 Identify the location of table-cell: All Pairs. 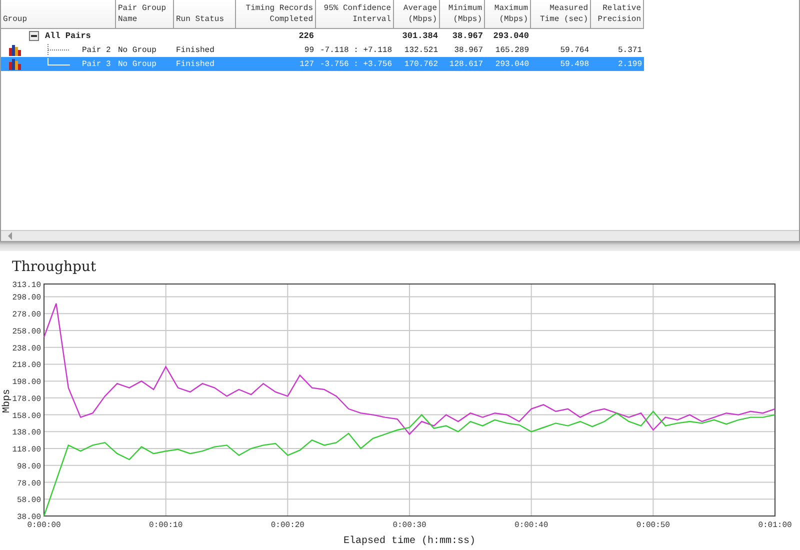
(68, 36).